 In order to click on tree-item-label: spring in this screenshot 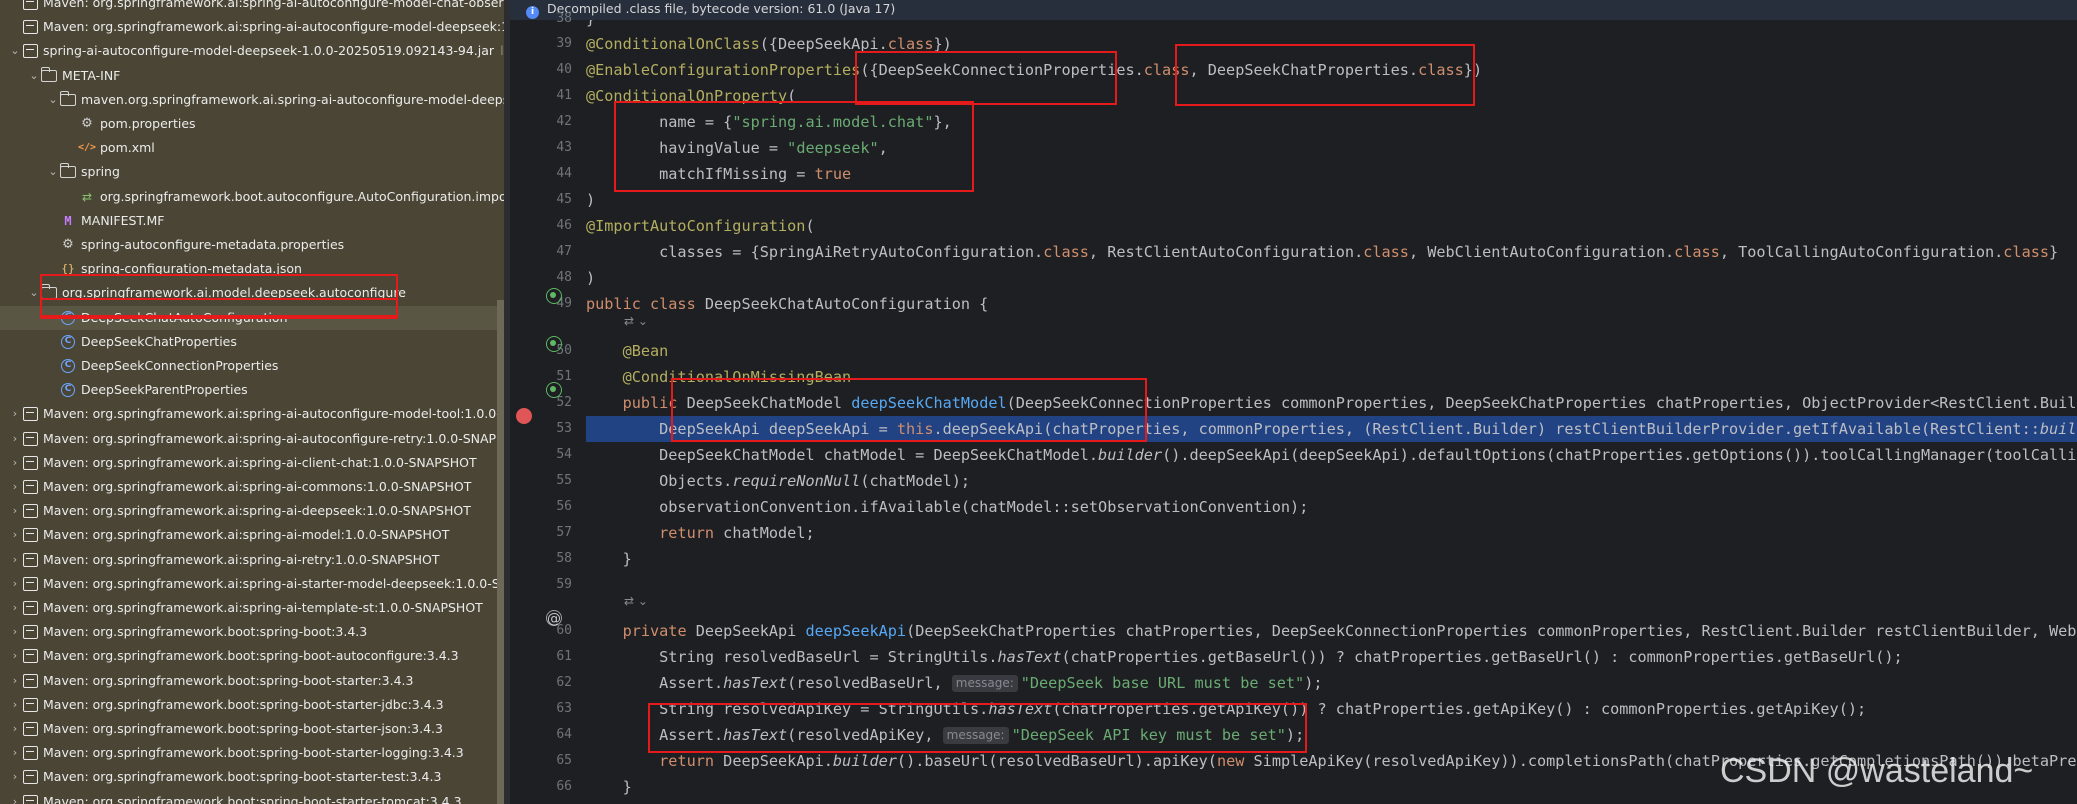, I will do `click(100, 172)`.